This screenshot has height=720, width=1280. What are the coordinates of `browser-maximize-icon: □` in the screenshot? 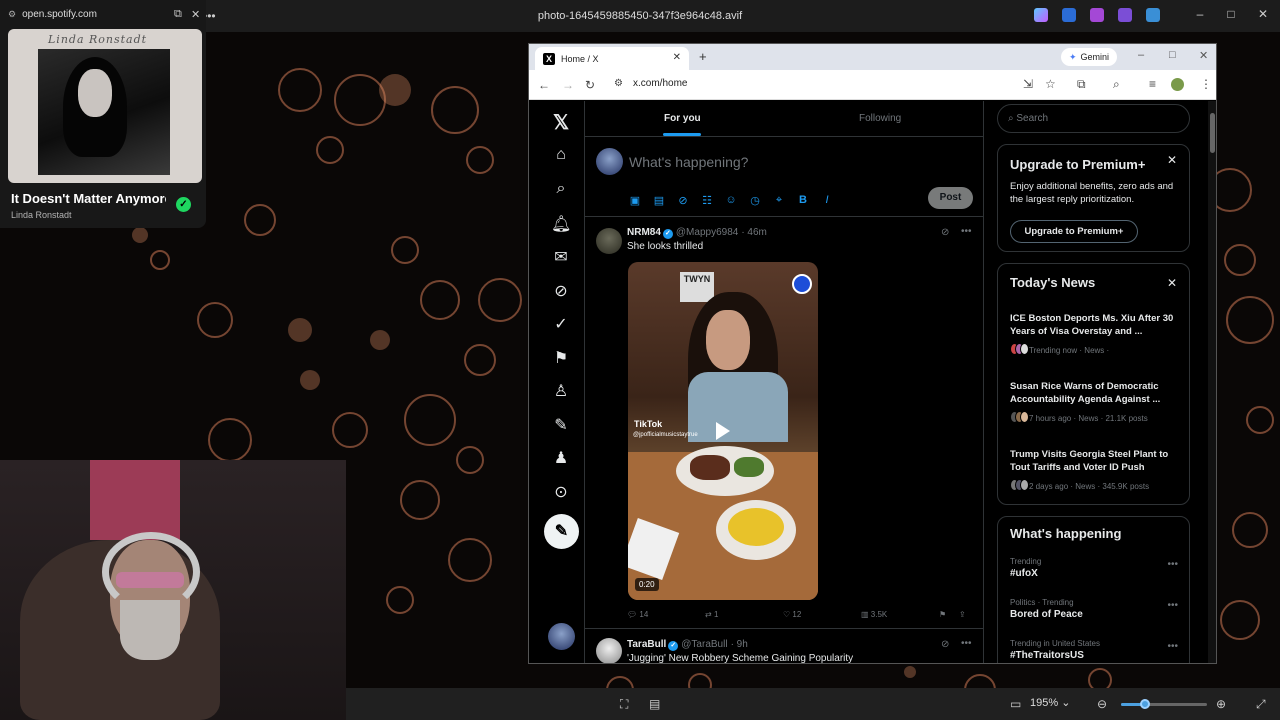 It's located at (1172, 55).